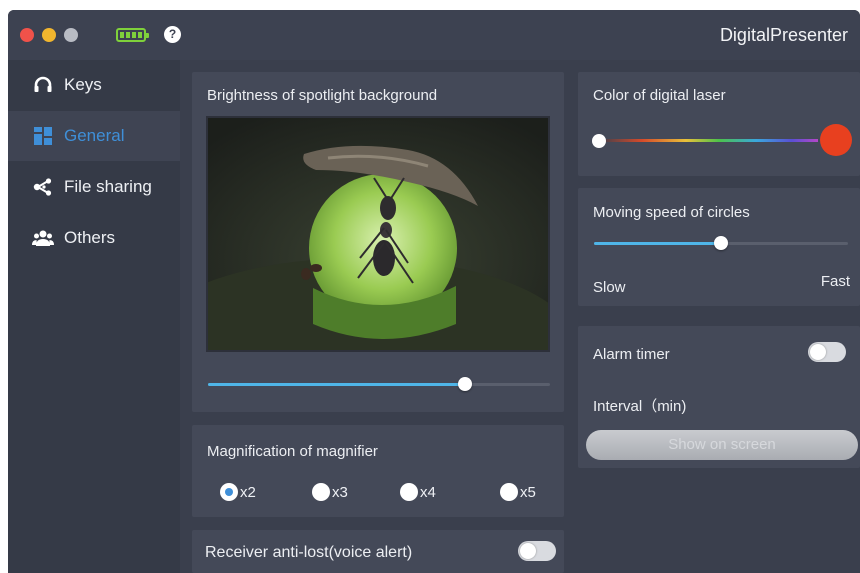 The image size is (860, 573). I want to click on speed-slider-thumb, so click(721, 243).